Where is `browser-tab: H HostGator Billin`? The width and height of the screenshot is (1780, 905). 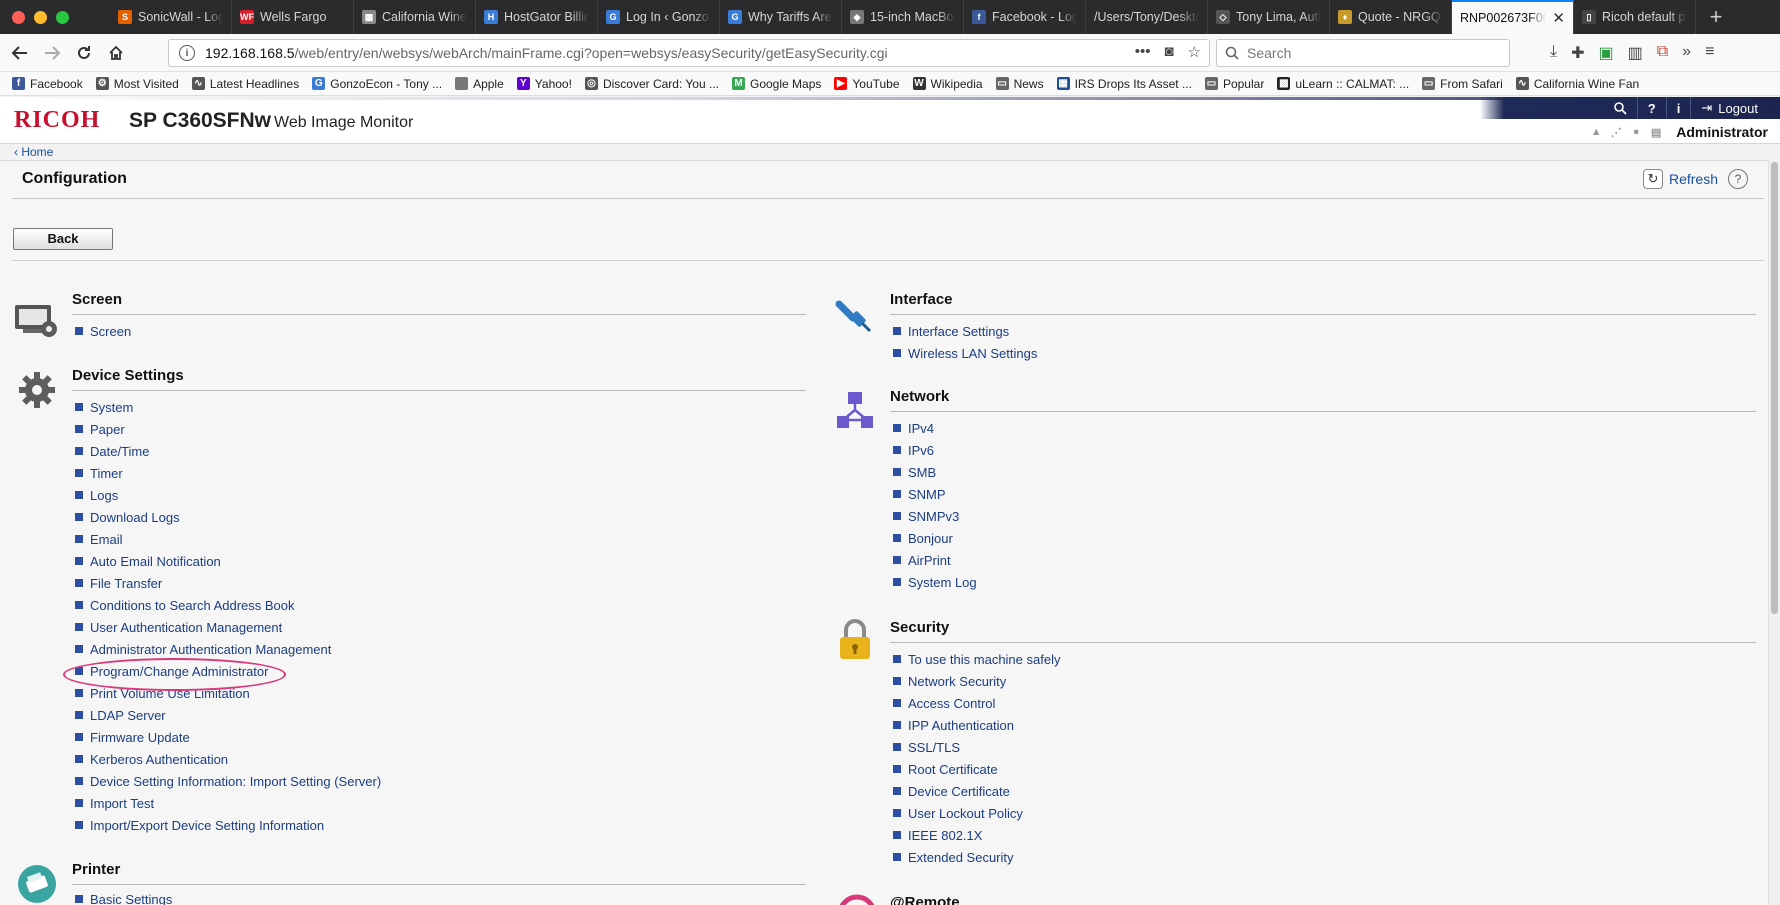
browser-tab: H HostGator Billin is located at coordinates (537, 17).